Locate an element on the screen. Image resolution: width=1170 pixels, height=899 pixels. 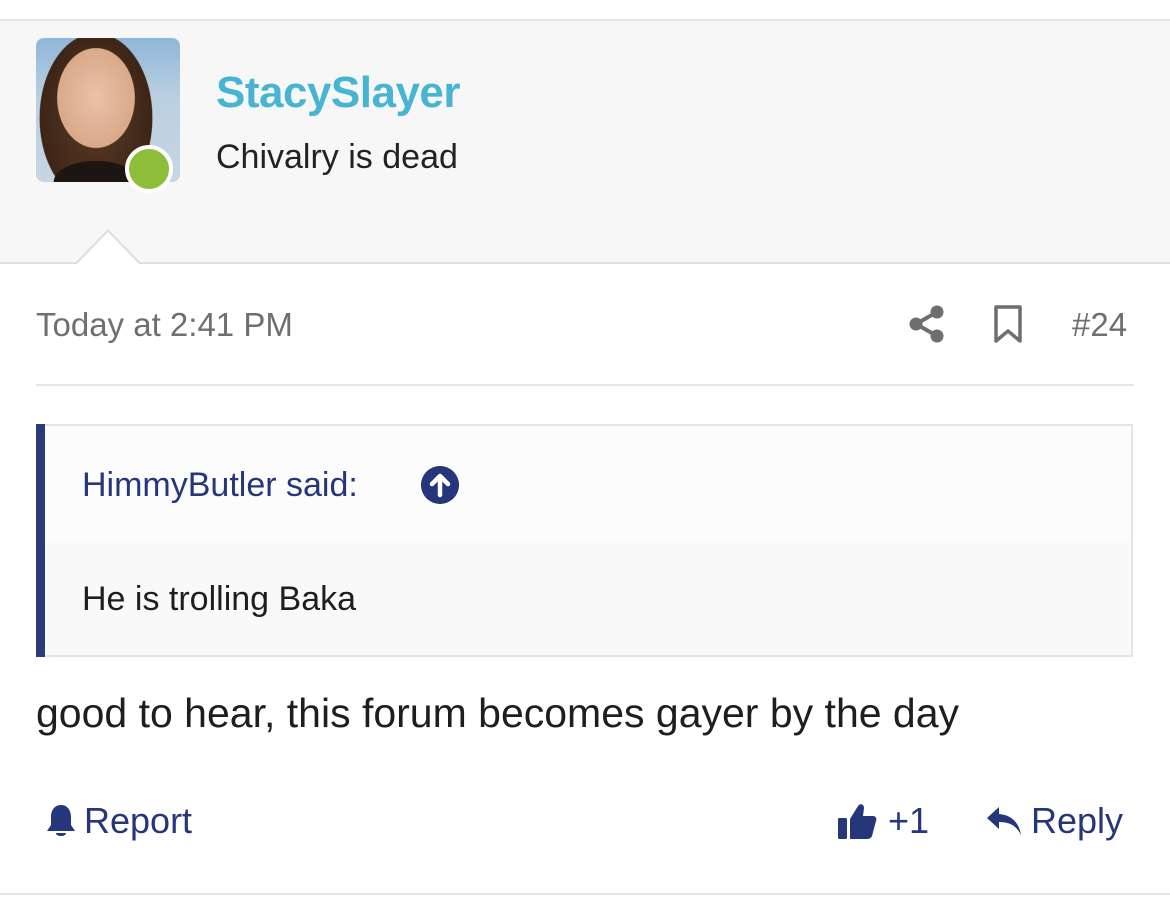
share-icon is located at coordinates (927, 324).